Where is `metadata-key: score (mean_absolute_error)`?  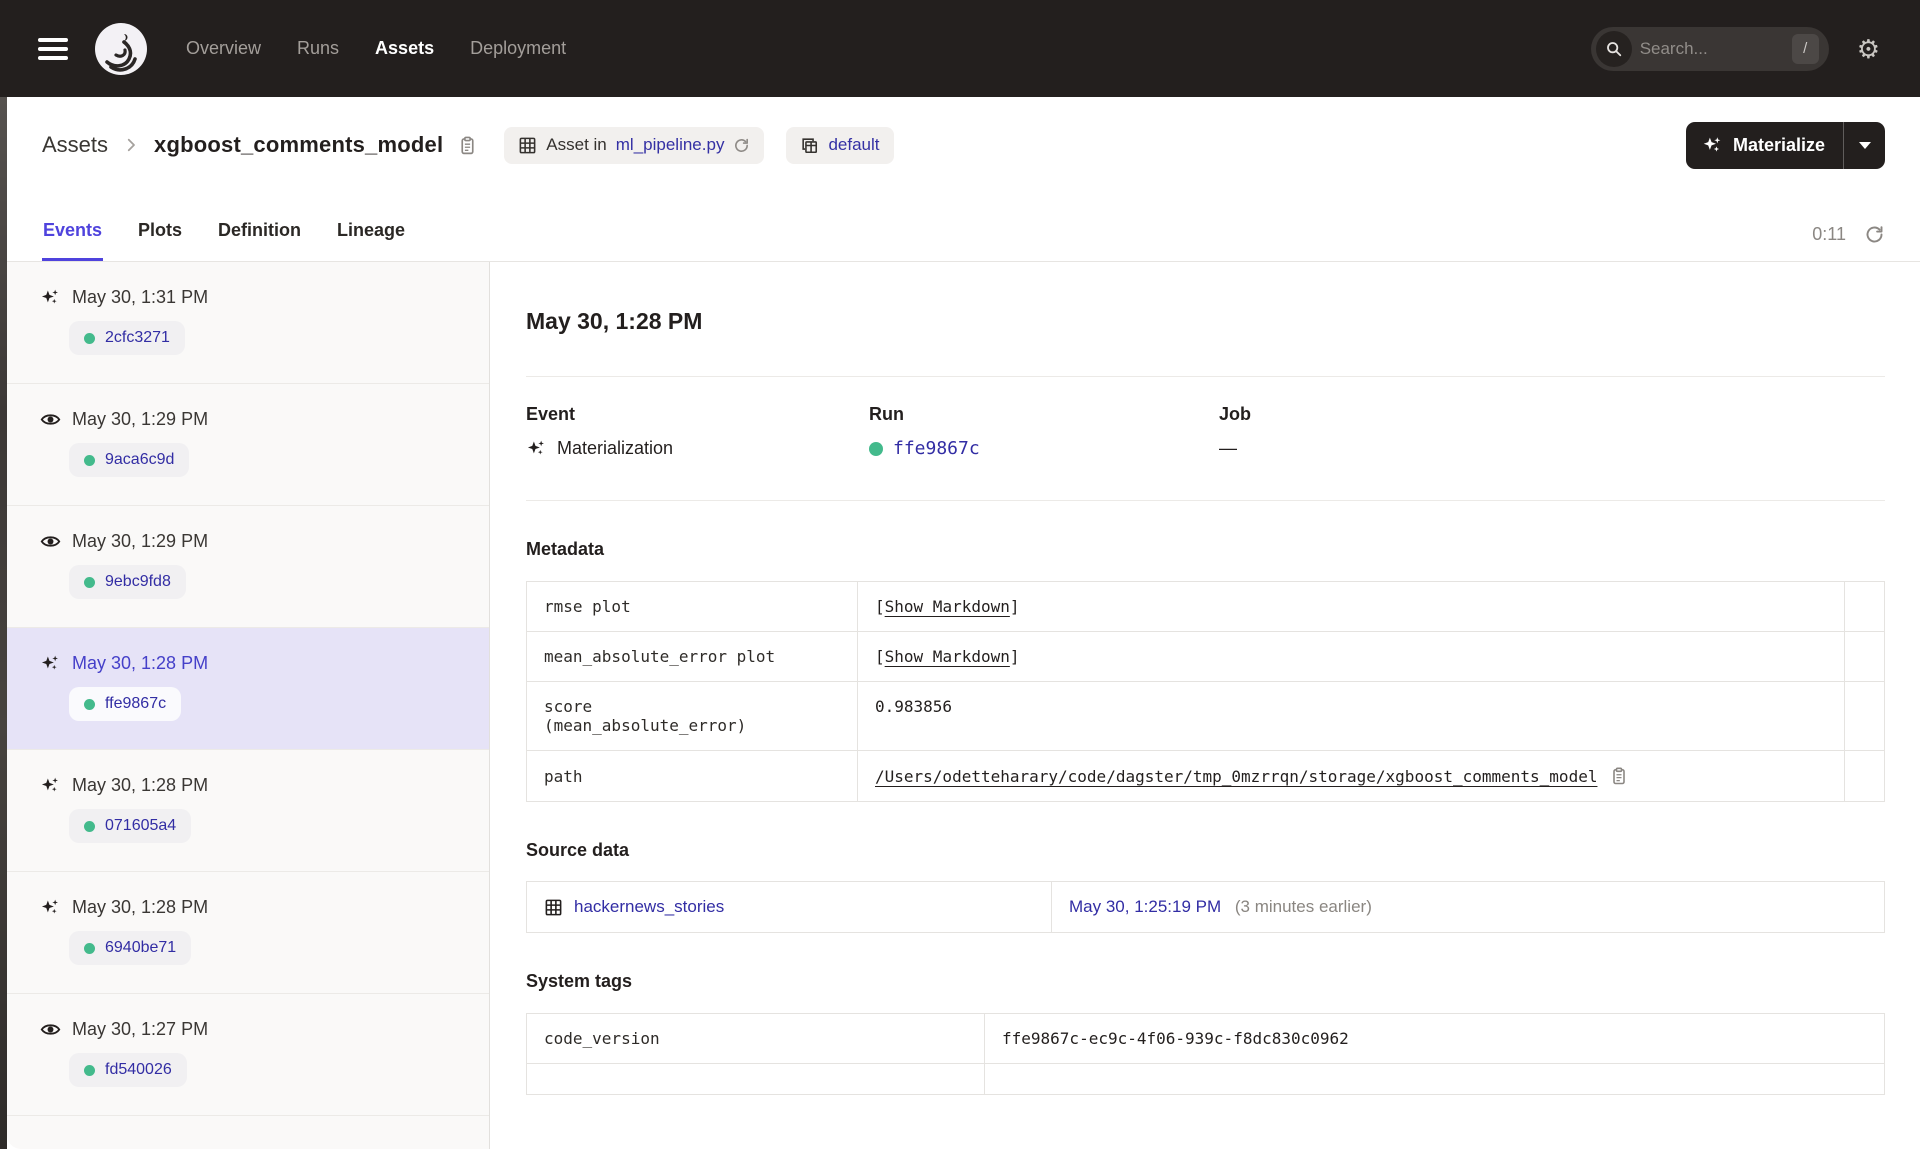 metadata-key: score (mean_absolute_error) is located at coordinates (692, 716).